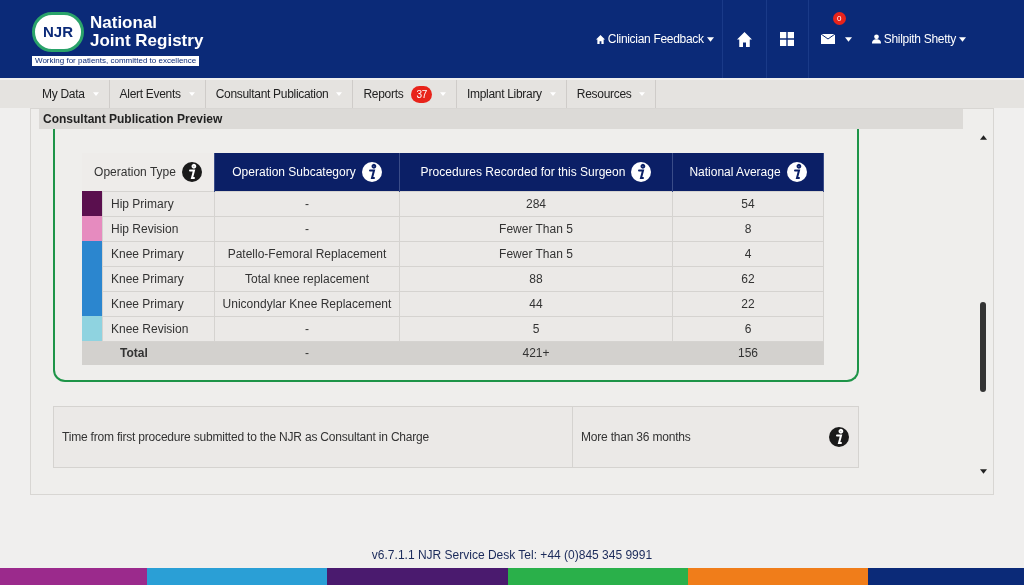  Describe the element at coordinates (421, 94) in the screenshot. I see `reports-count-badge: 37` at that location.